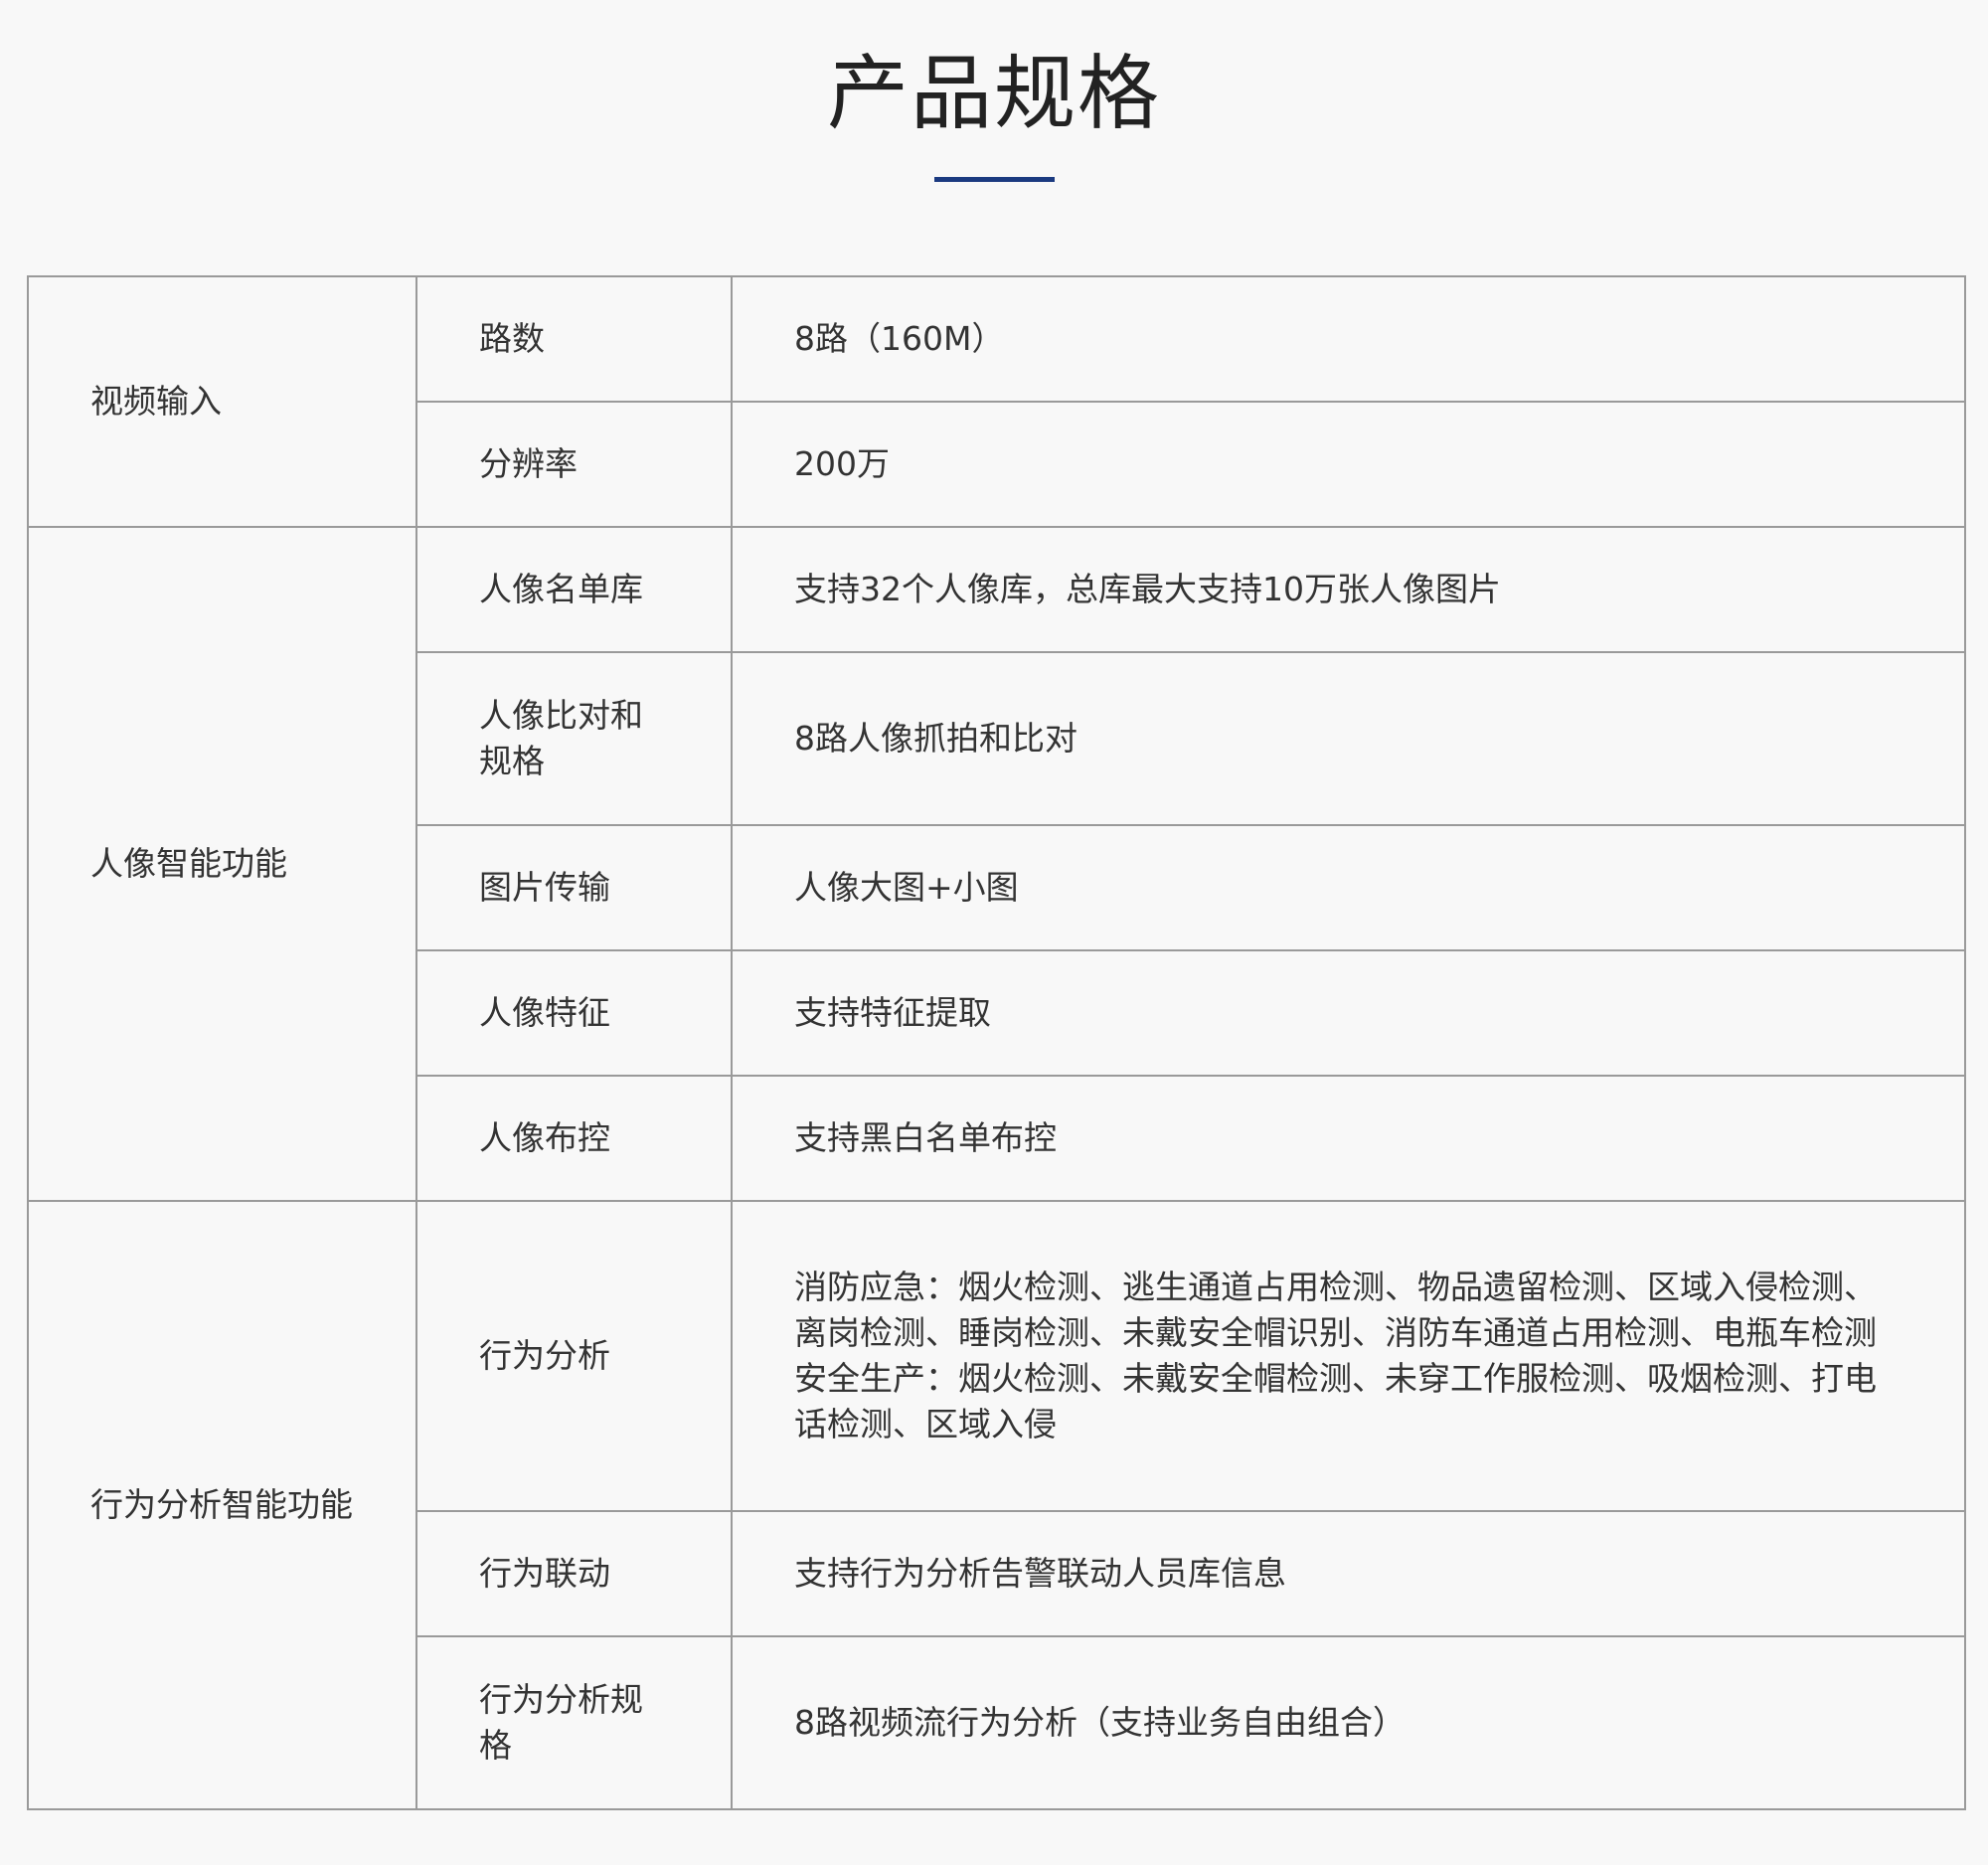 Image resolution: width=1988 pixels, height=1865 pixels. Describe the element at coordinates (994, 180) in the screenshot. I see `title-underline` at that location.